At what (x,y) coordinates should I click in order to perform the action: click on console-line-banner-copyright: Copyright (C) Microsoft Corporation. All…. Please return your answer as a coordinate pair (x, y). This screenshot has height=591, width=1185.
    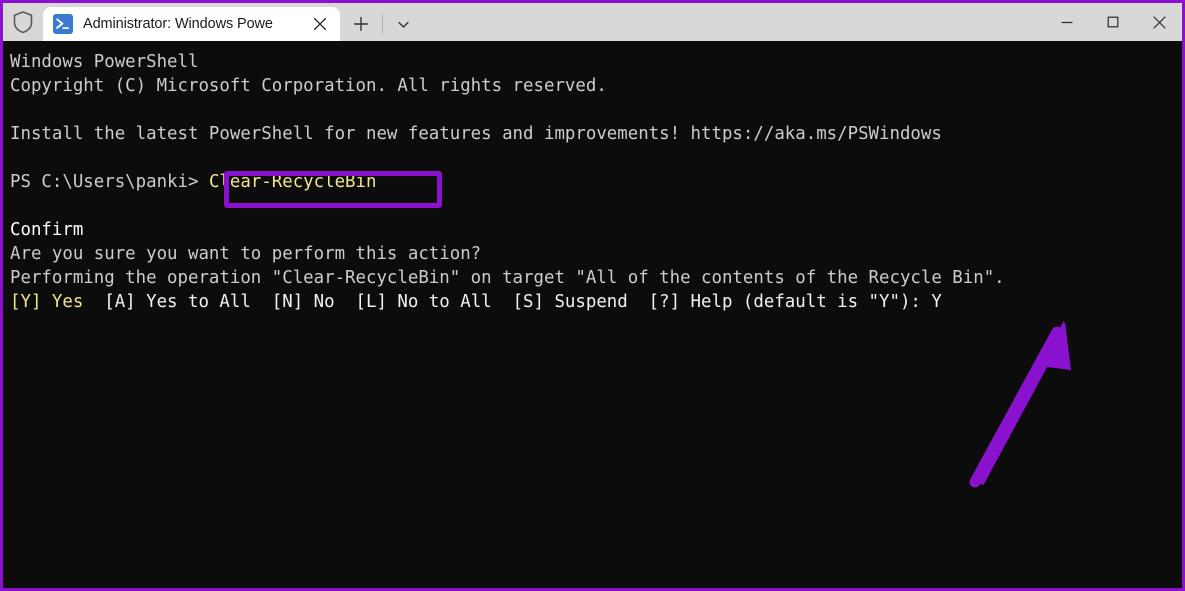
    Looking at the image, I should click on (596, 86).